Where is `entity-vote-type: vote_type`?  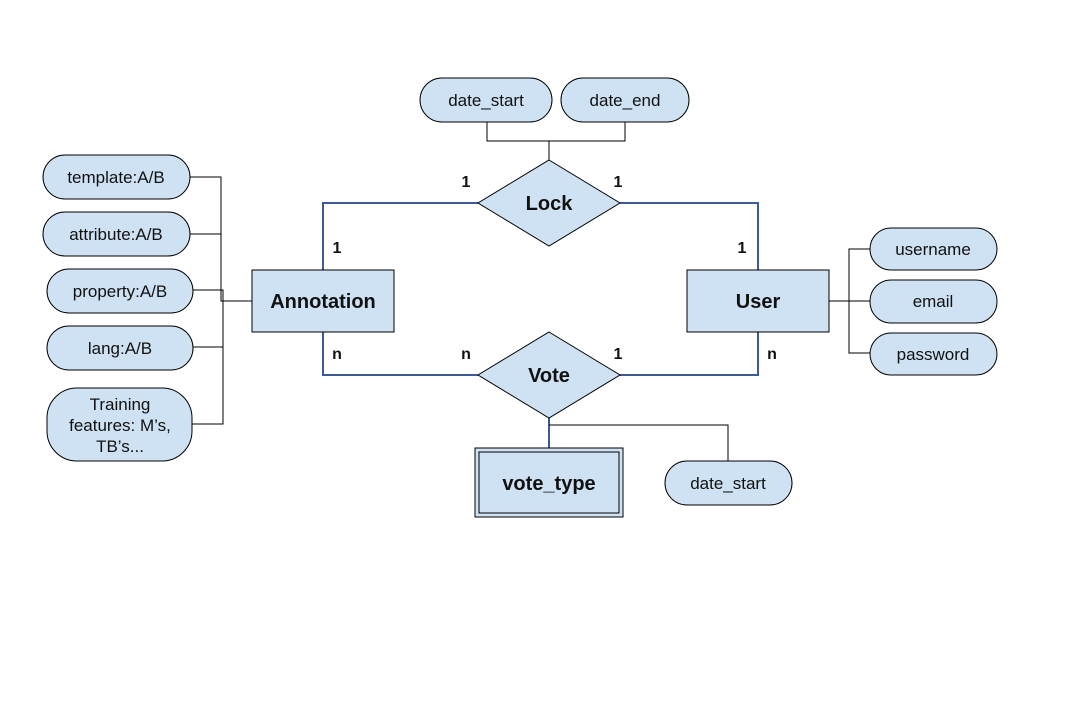
entity-vote-type: vote_type is located at coordinates (549, 482).